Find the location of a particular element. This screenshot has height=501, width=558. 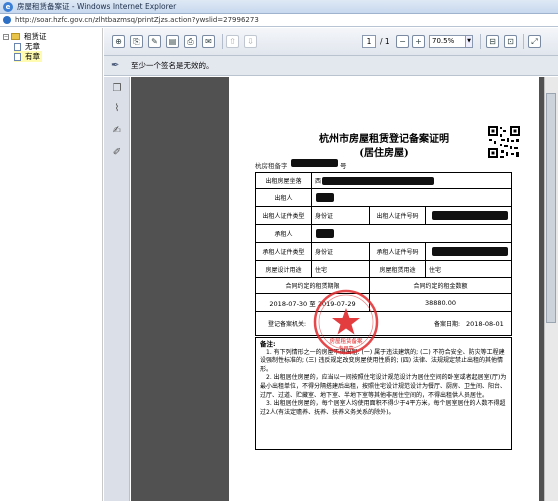

design-use-label: 房屋设计用途 is located at coordinates (284, 269).